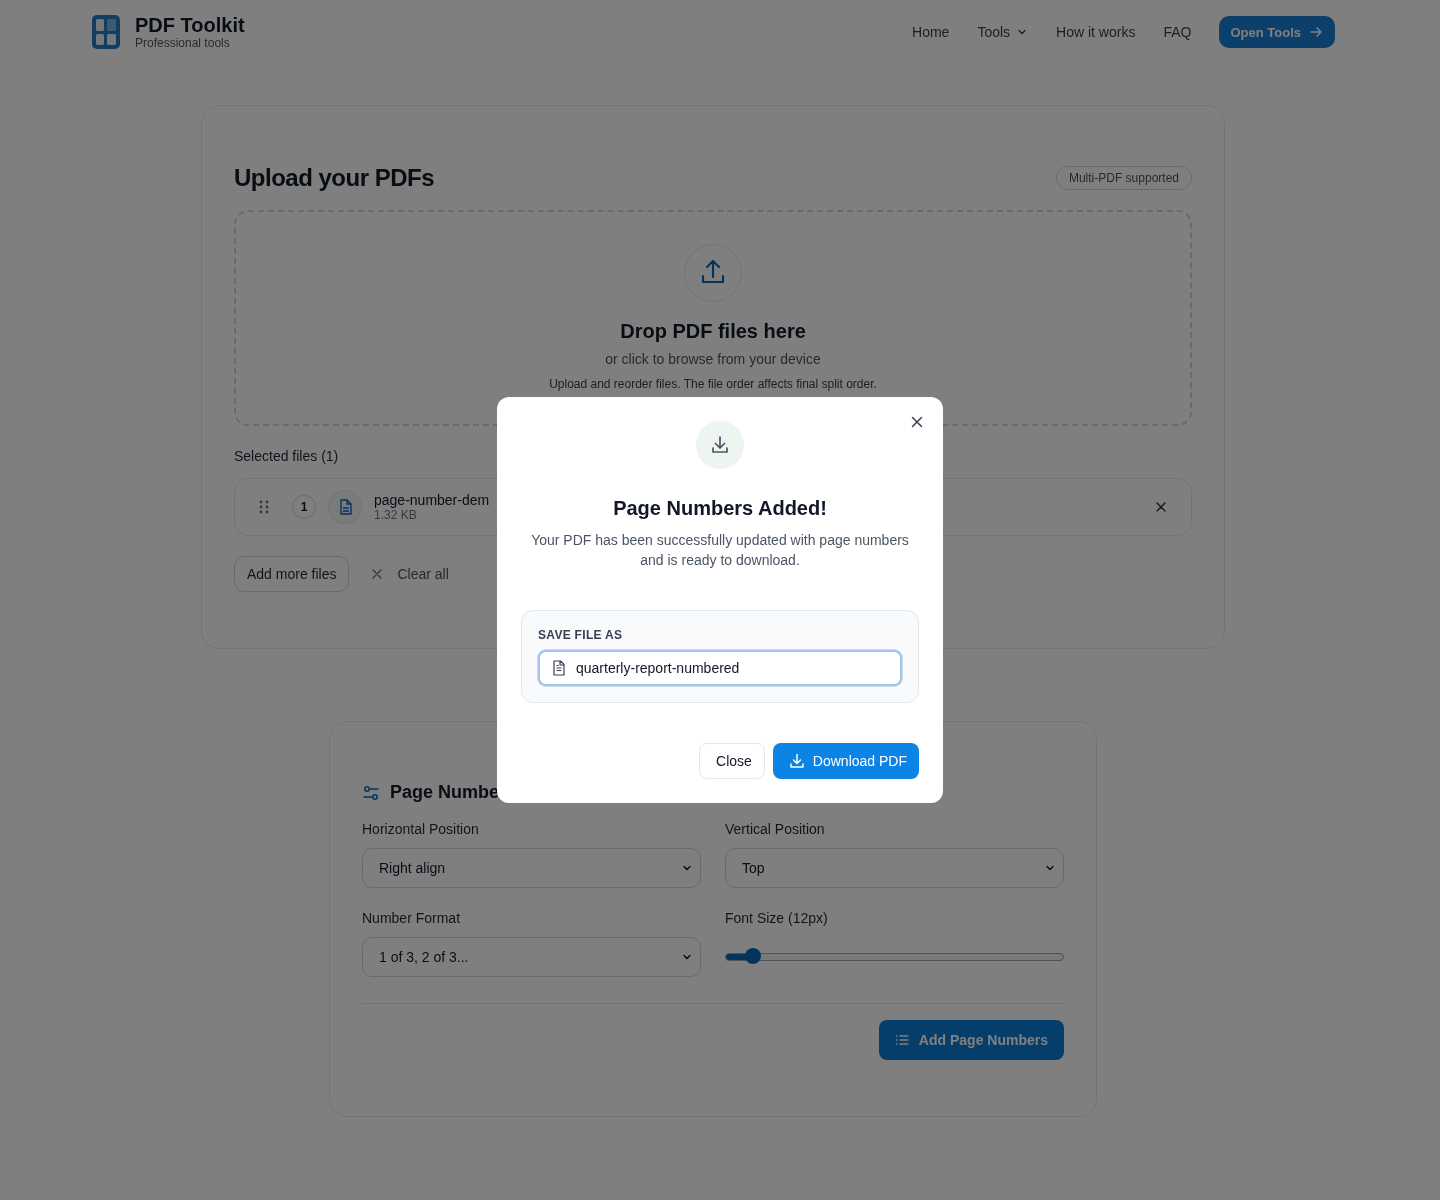 Image resolution: width=1440 pixels, height=1200 pixels. I want to click on nav-link: How it works, so click(1096, 32).